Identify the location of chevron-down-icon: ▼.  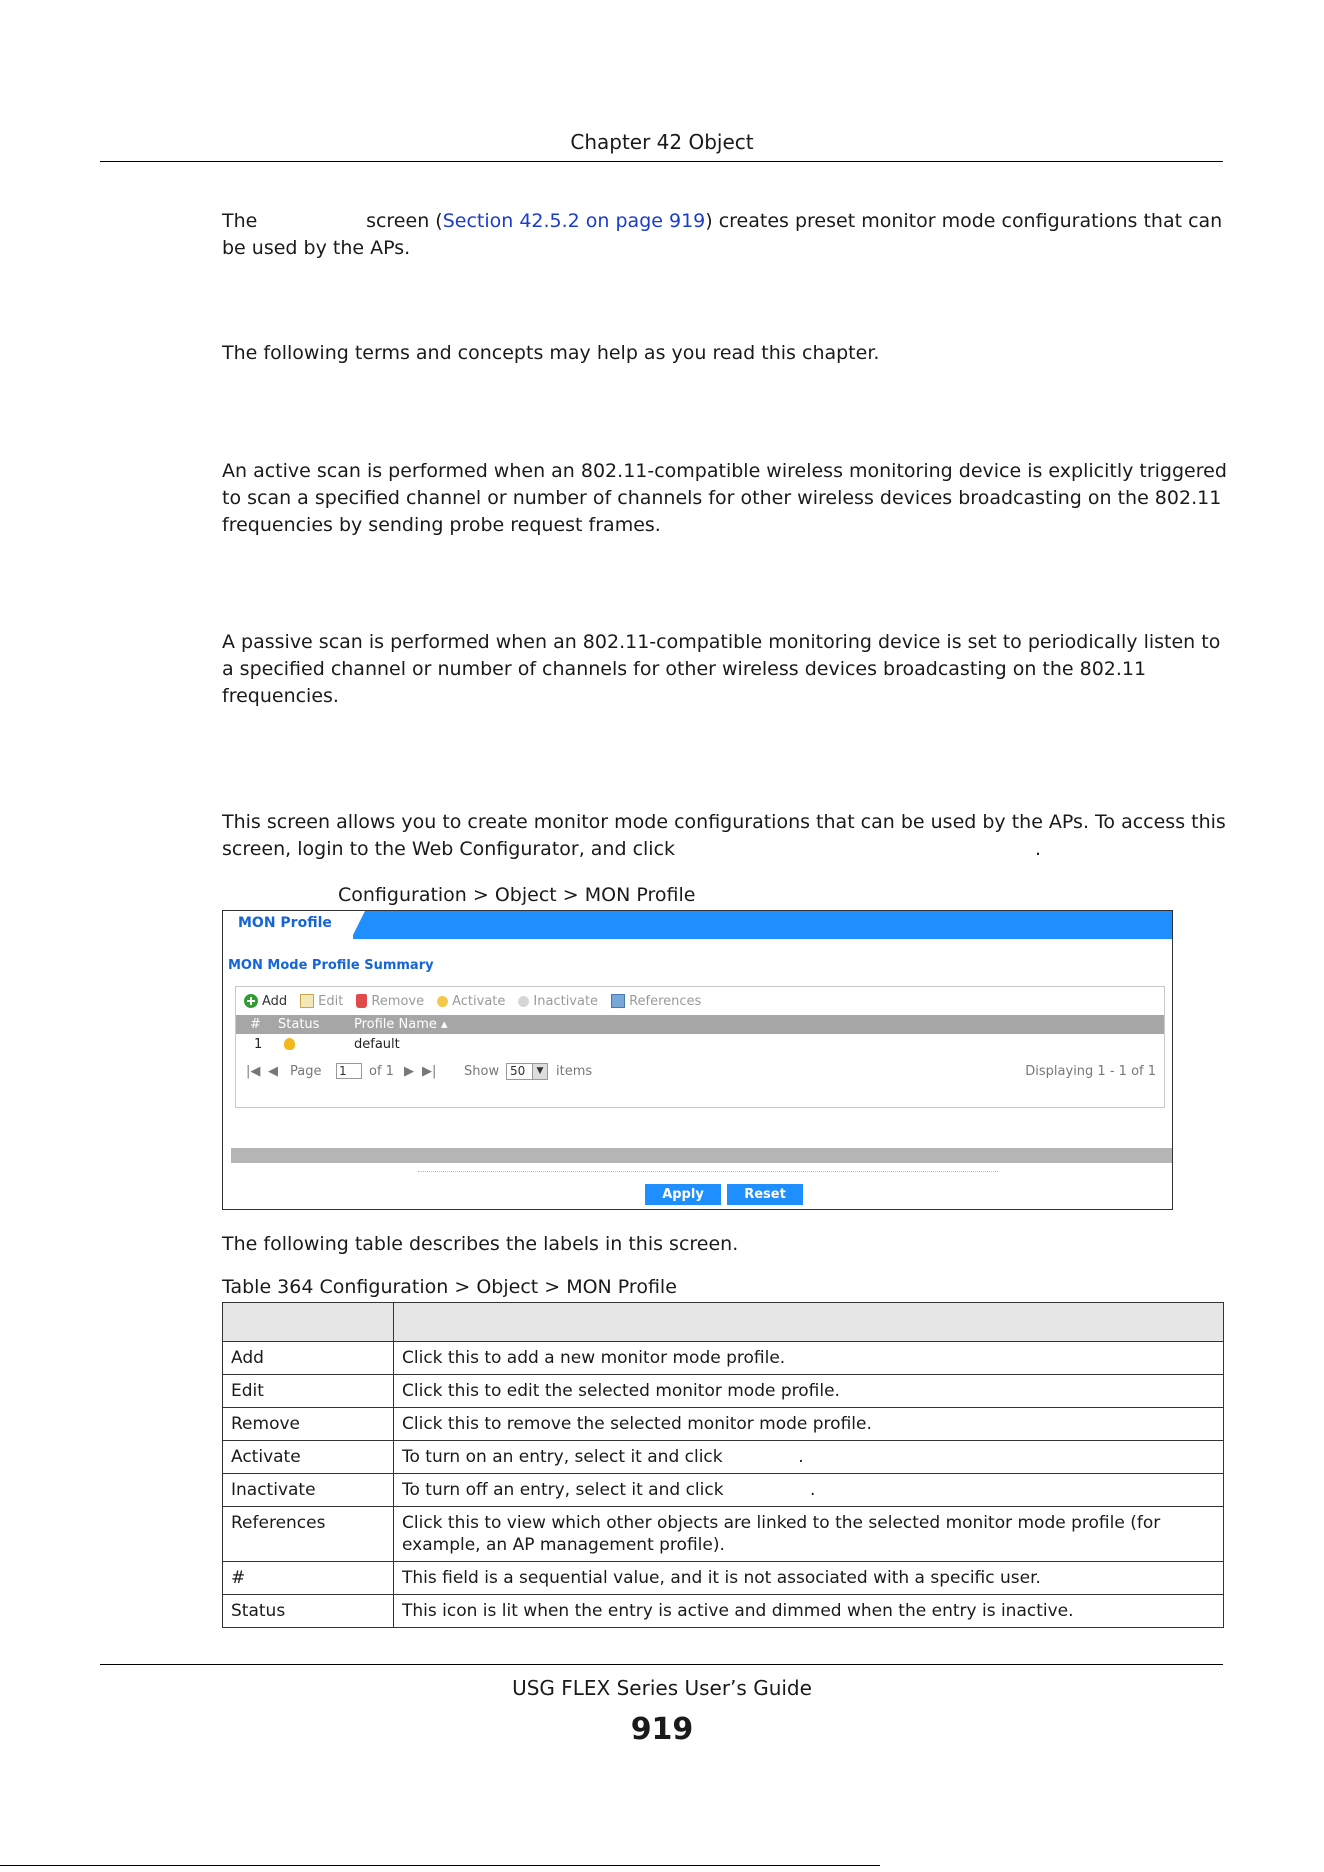
(539, 1071).